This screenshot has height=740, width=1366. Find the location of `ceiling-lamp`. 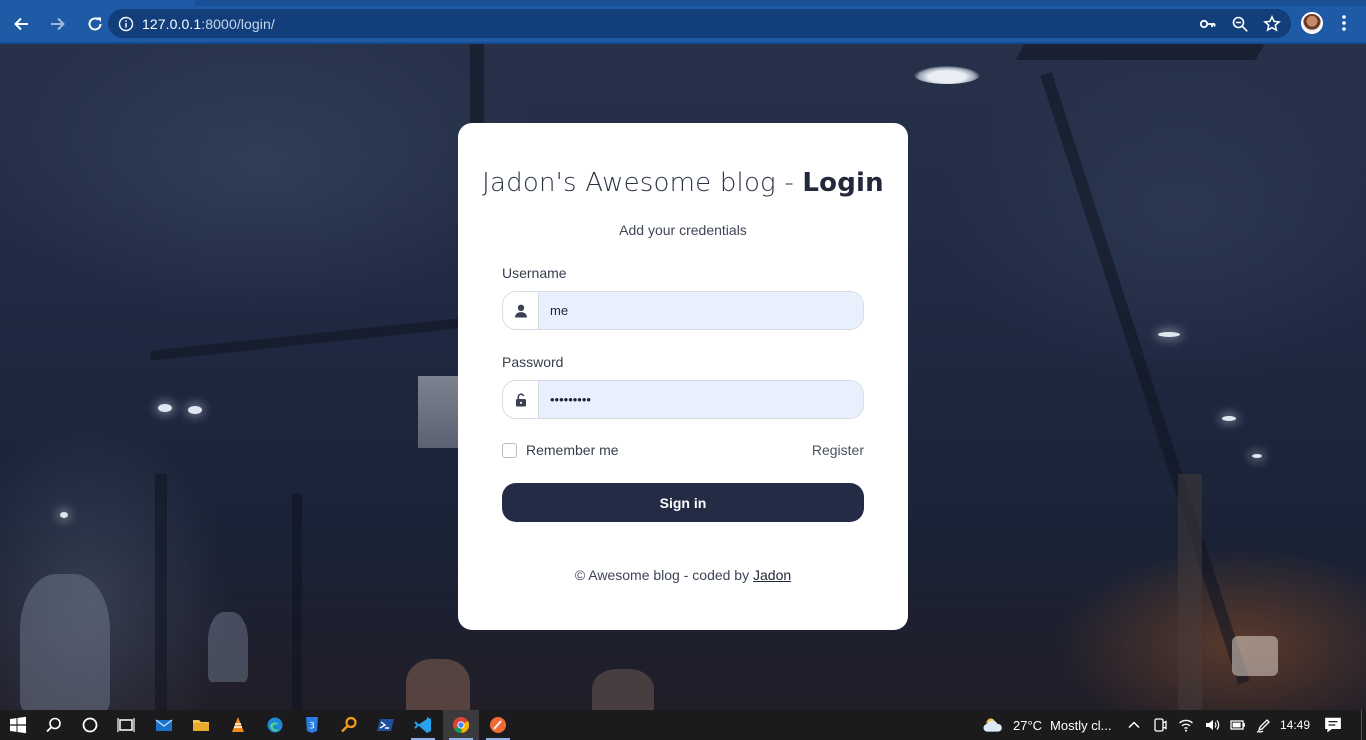

ceiling-lamp is located at coordinates (947, 75).